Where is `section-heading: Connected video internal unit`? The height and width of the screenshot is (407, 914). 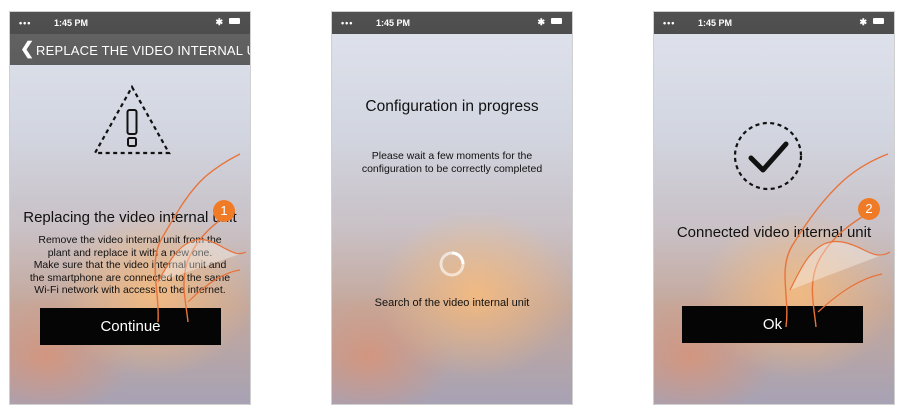 section-heading: Connected video internal unit is located at coordinates (774, 232).